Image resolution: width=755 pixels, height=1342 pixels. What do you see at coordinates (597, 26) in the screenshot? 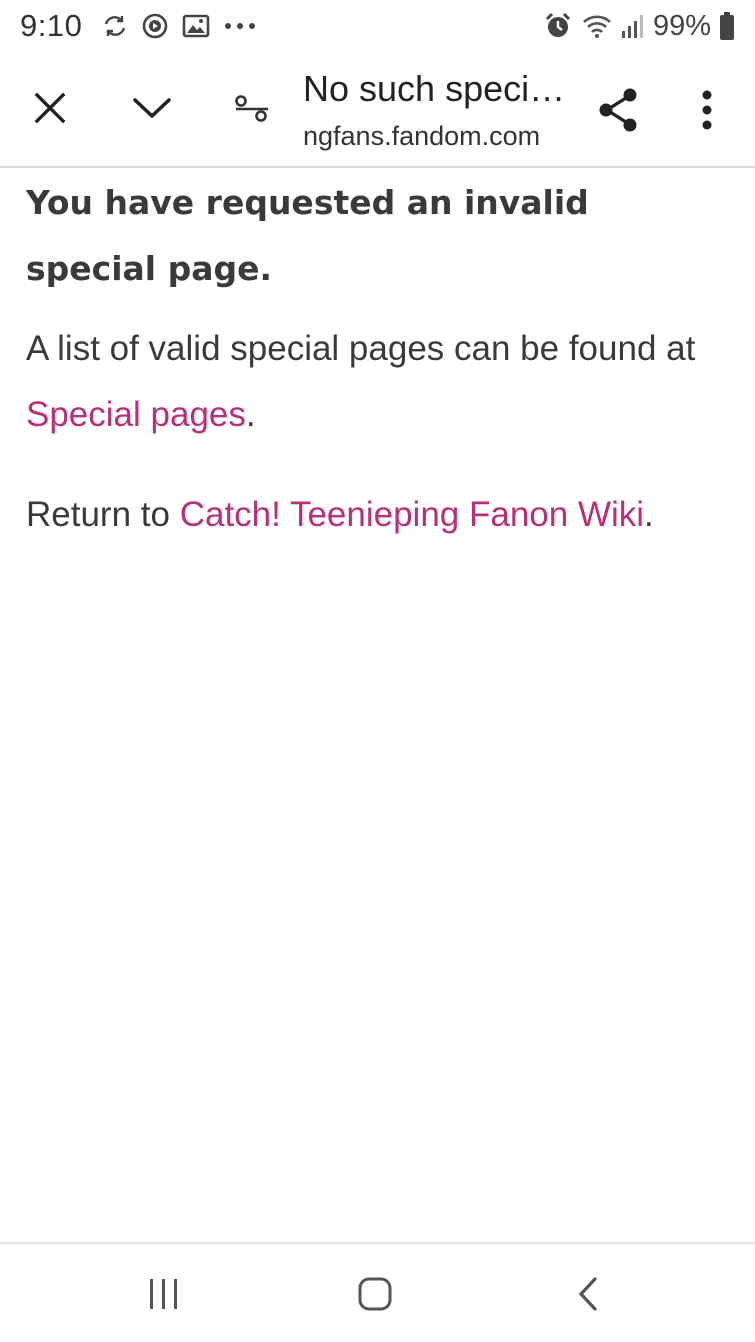
I see `wifi-icon` at bounding box center [597, 26].